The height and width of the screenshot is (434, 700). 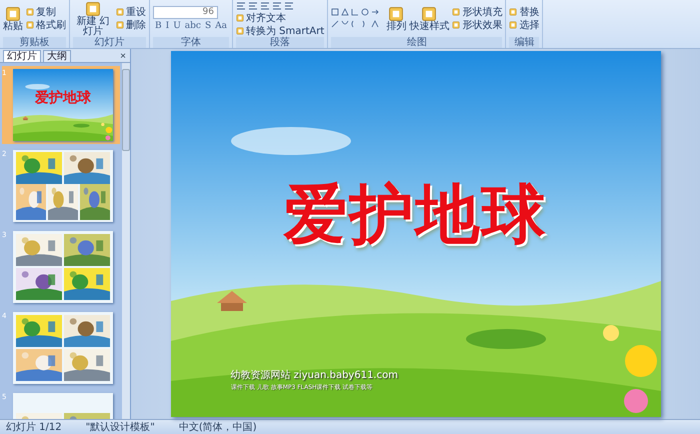 What do you see at coordinates (63, 98) in the screenshot?
I see `thumbnail-title: 爱护地球` at bounding box center [63, 98].